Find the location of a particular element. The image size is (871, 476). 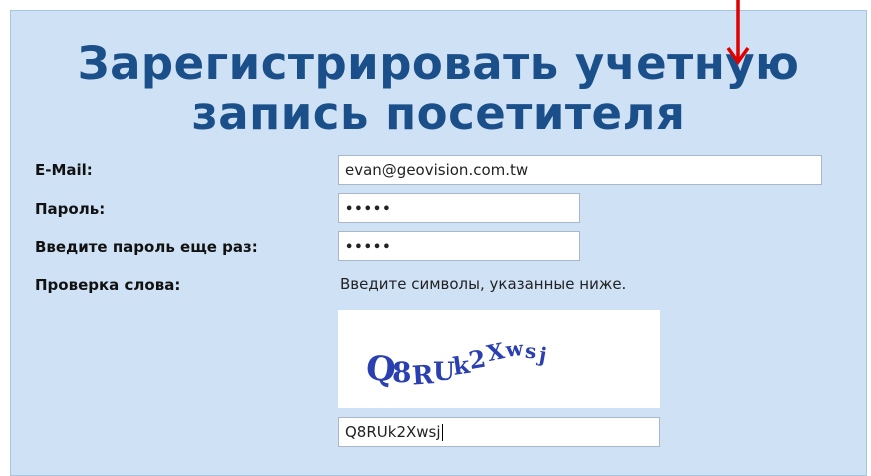

captcha-char: 2 is located at coordinates (477, 359).